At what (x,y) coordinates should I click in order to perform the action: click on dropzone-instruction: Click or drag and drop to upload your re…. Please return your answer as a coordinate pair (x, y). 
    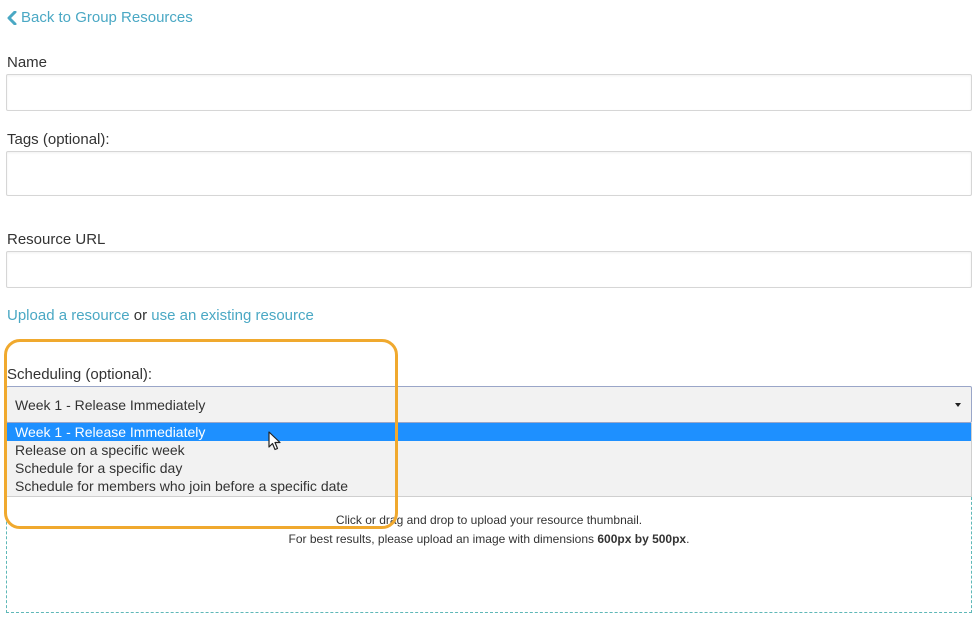
    Looking at the image, I should click on (489, 520).